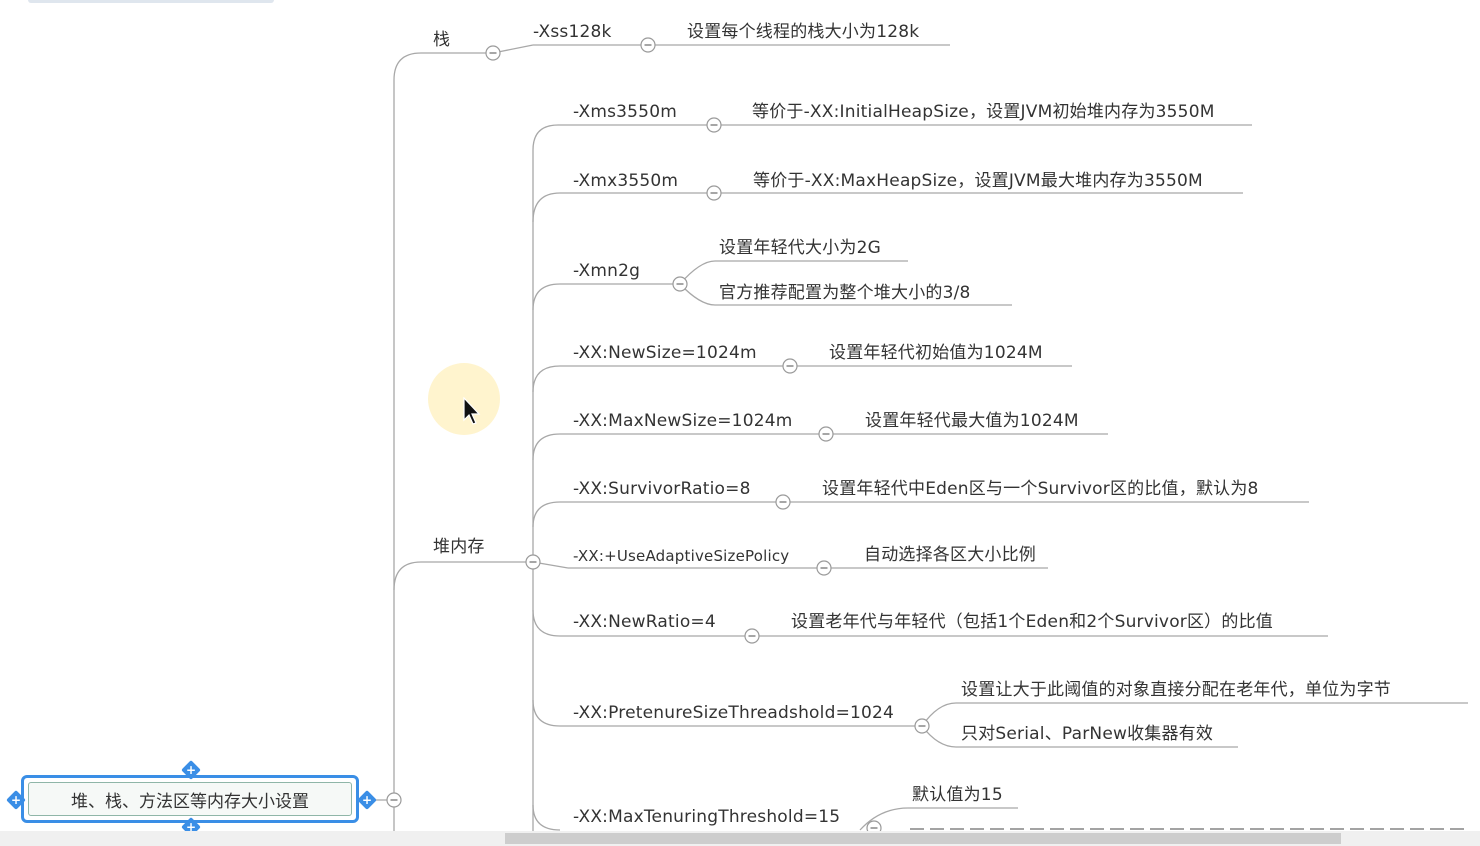  What do you see at coordinates (803, 32) in the screenshot?
I see `stack-desc: 设置每个线程的栈大小为128k` at bounding box center [803, 32].